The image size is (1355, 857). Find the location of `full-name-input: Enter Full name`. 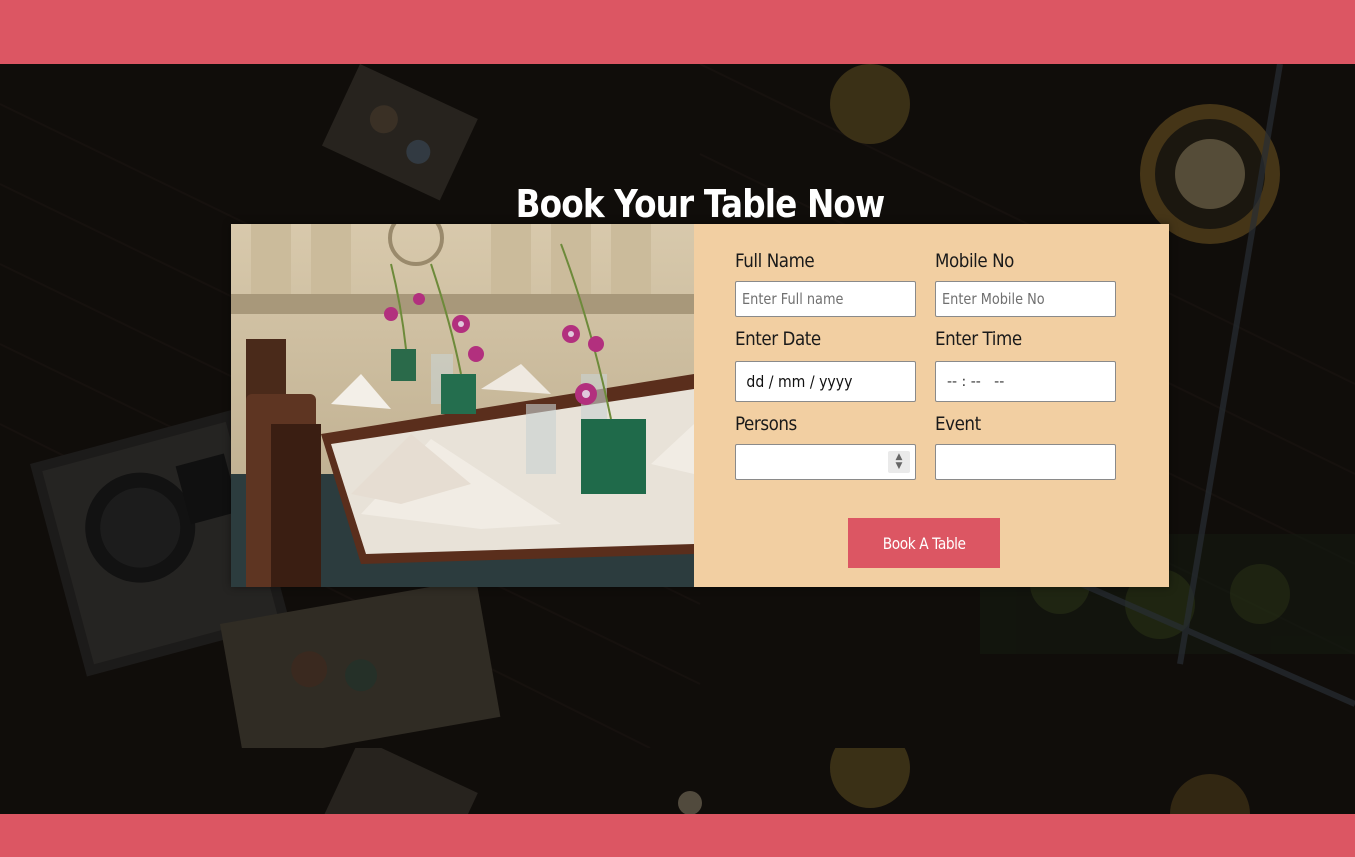

full-name-input: Enter Full name is located at coordinates (825, 299).